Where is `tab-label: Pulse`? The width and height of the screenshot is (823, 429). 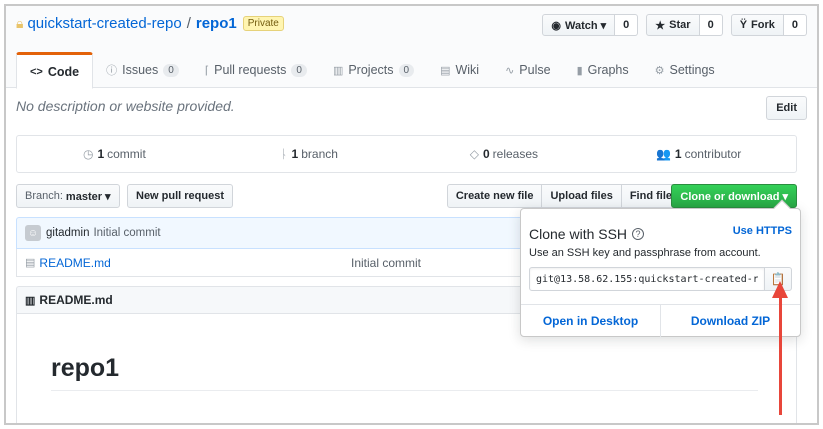 tab-label: Pulse is located at coordinates (535, 70).